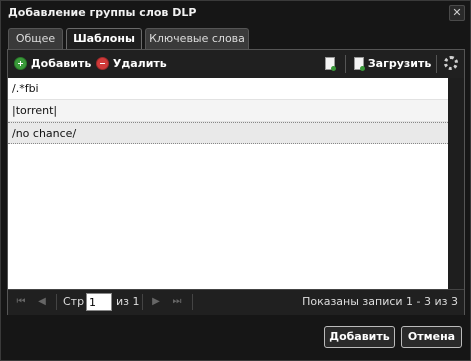 The image size is (471, 361). What do you see at coordinates (139, 63) in the screenshot?
I see `delete-button-label: Удалить` at bounding box center [139, 63].